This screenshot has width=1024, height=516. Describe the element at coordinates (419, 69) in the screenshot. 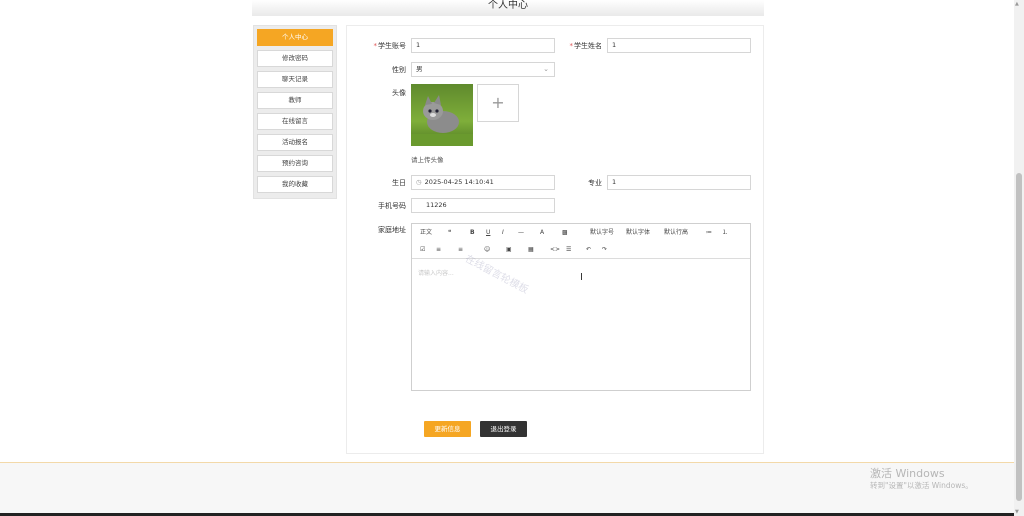

I see `gender-value: 男` at that location.